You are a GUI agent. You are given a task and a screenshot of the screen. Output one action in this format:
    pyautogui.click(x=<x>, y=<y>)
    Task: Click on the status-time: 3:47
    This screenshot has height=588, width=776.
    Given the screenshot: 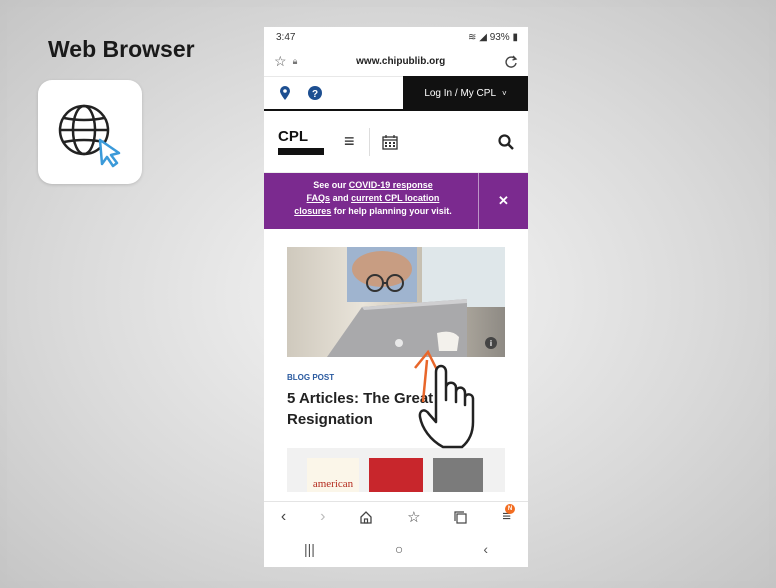 What is the action you would take?
    pyautogui.click(x=286, y=37)
    